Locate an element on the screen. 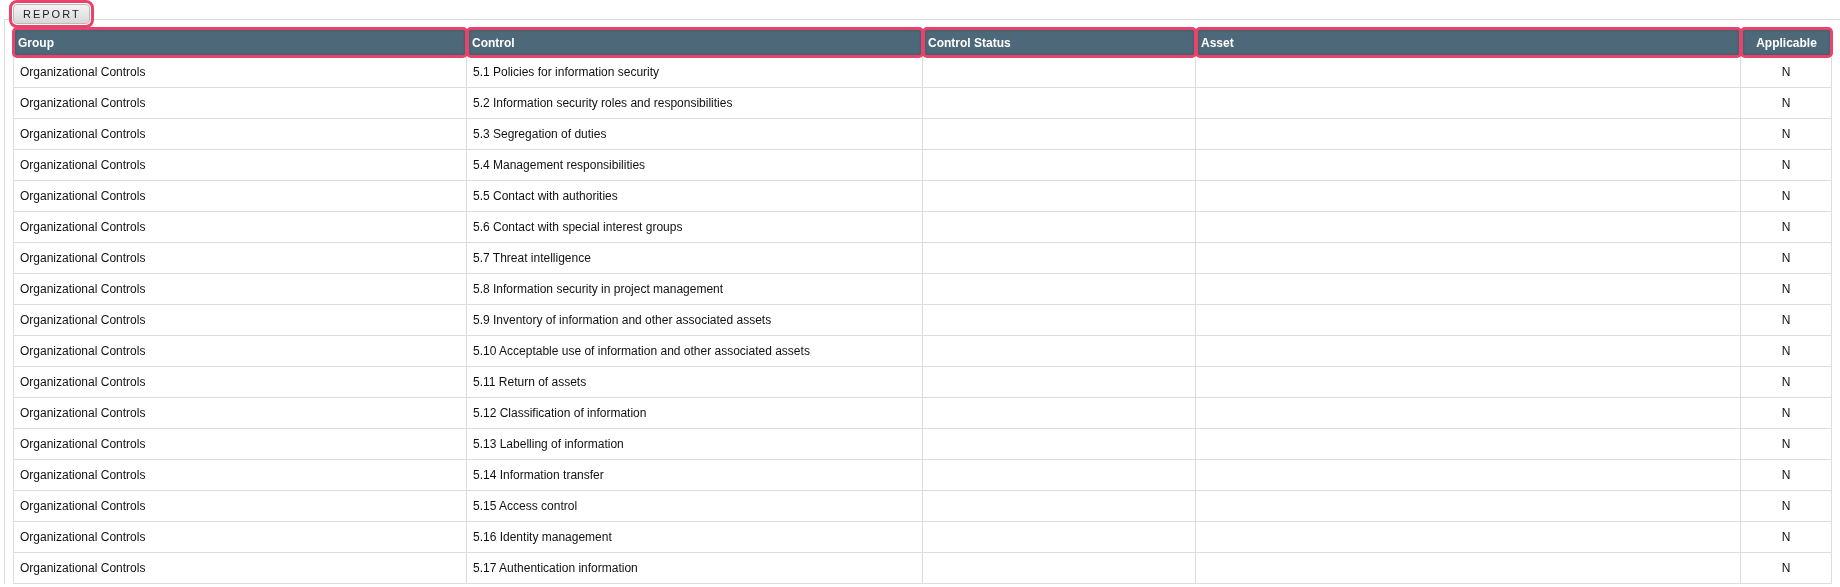 The width and height of the screenshot is (1840, 587). table-cell: 5.13 Labelling of information is located at coordinates (695, 444).